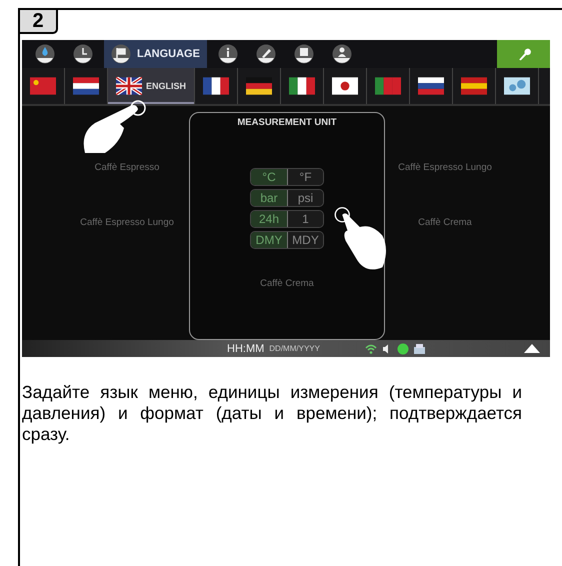 Image resolution: width=562 pixels, height=566 pixels. Describe the element at coordinates (402, 348) in the screenshot. I see `status-dot-icon` at that location.